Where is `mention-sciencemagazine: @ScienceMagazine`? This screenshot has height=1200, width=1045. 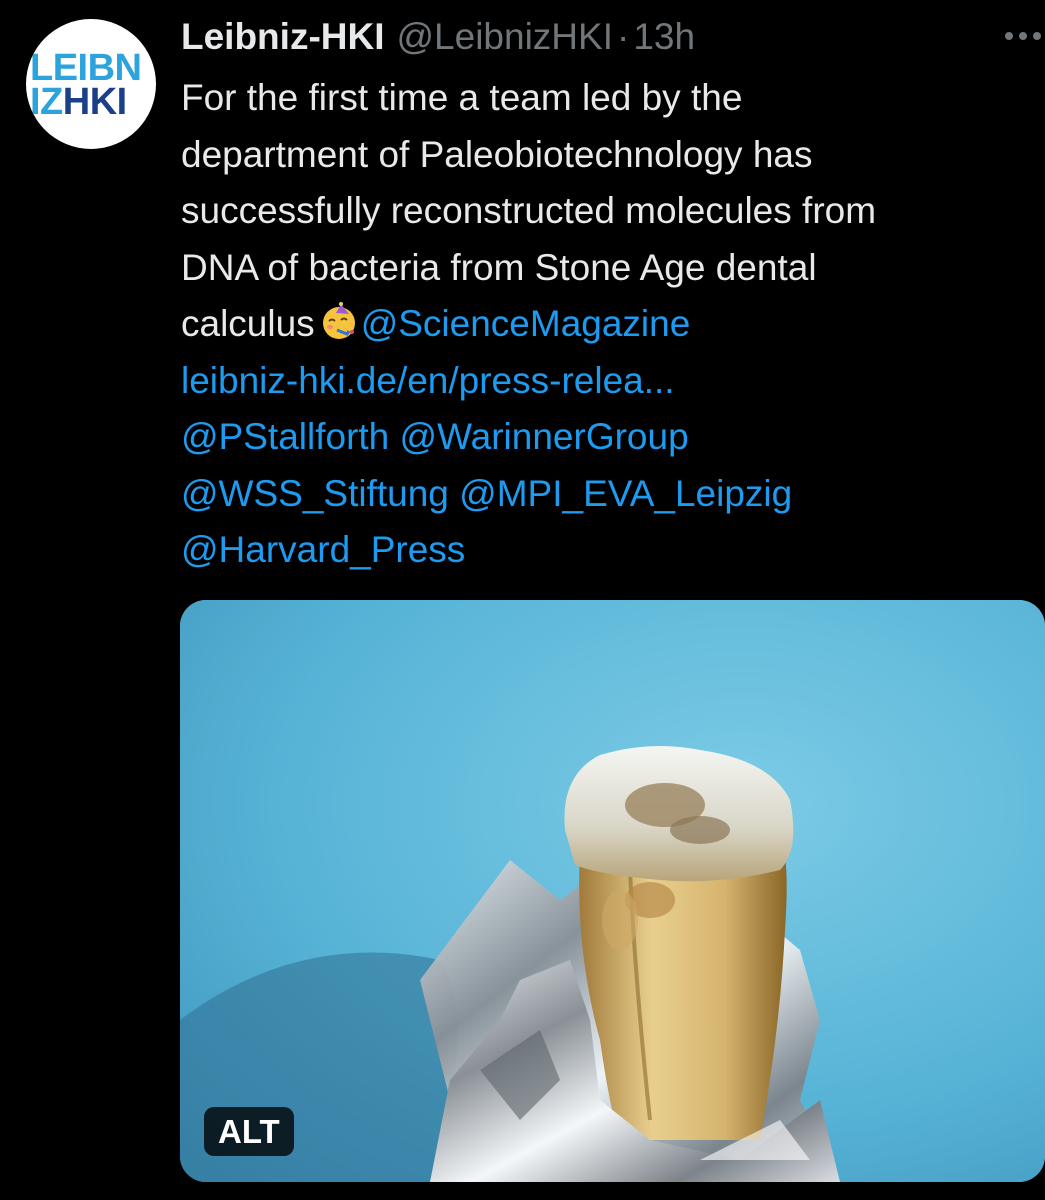
mention-sciencemagazine: @ScienceMagazine is located at coordinates (526, 323).